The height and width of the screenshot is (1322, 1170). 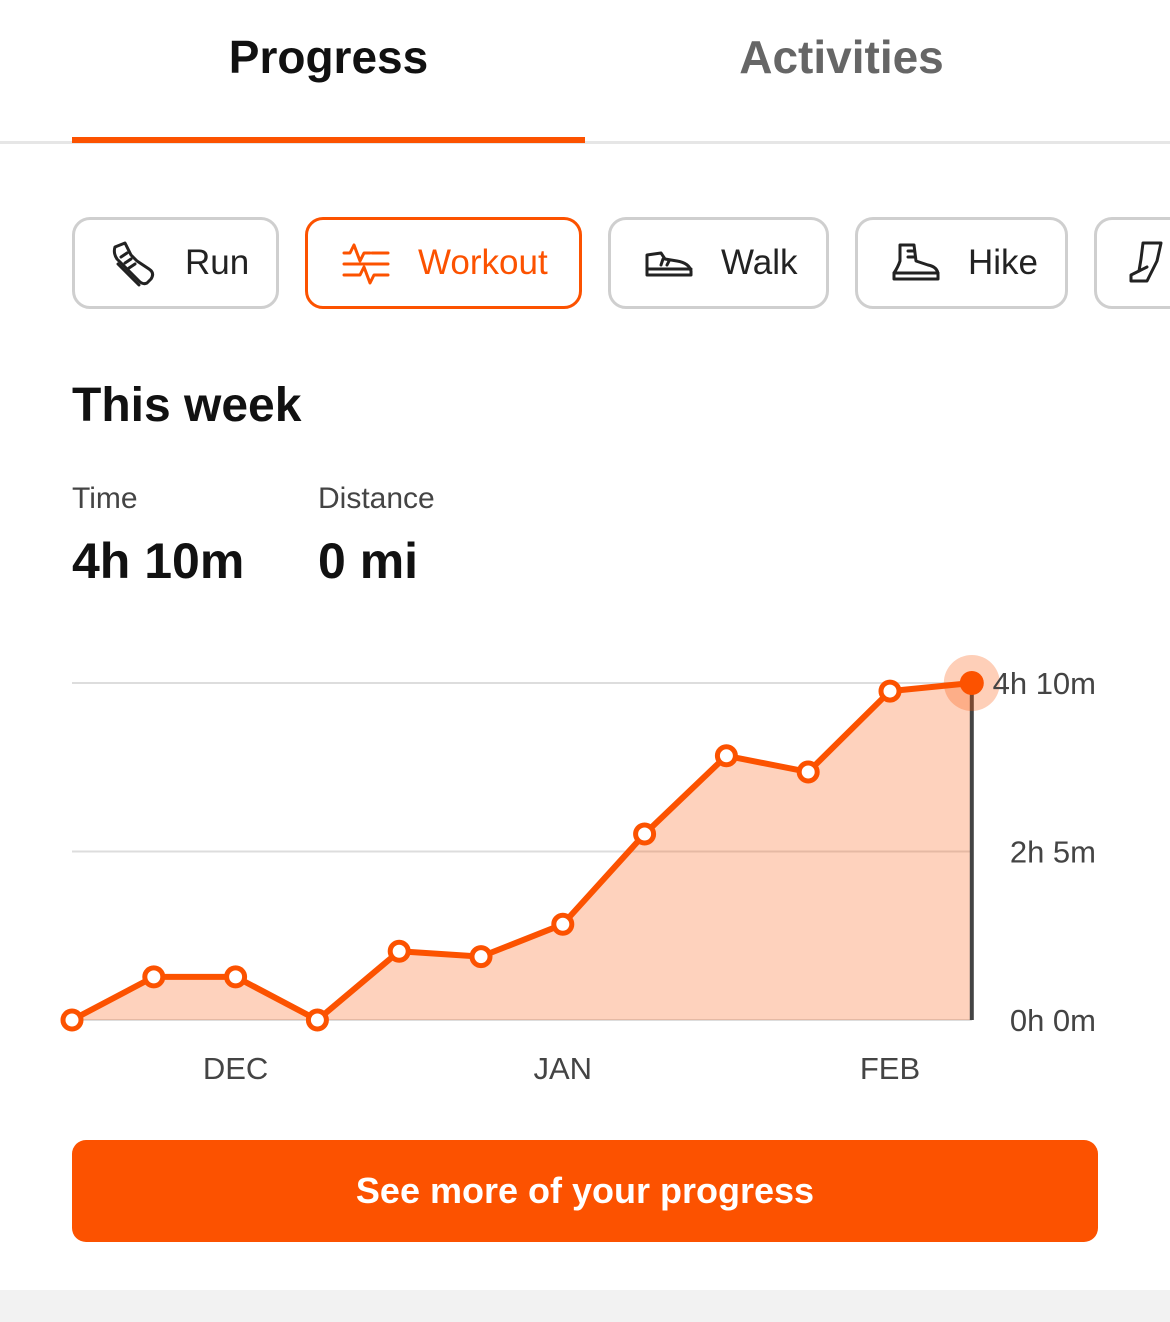 What do you see at coordinates (916, 262) in the screenshot?
I see `hiking-boot-icon` at bounding box center [916, 262].